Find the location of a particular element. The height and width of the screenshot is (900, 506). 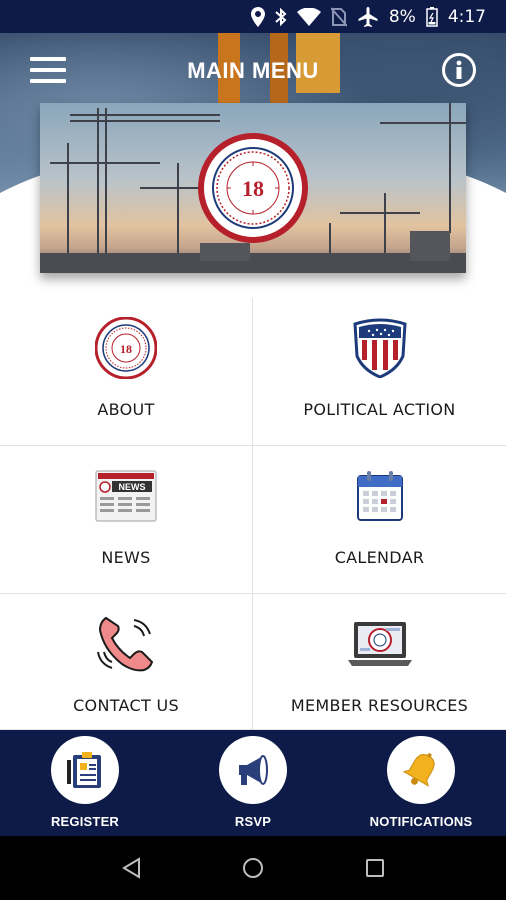

menu-item-about: 18 ABOUT is located at coordinates (126, 372).